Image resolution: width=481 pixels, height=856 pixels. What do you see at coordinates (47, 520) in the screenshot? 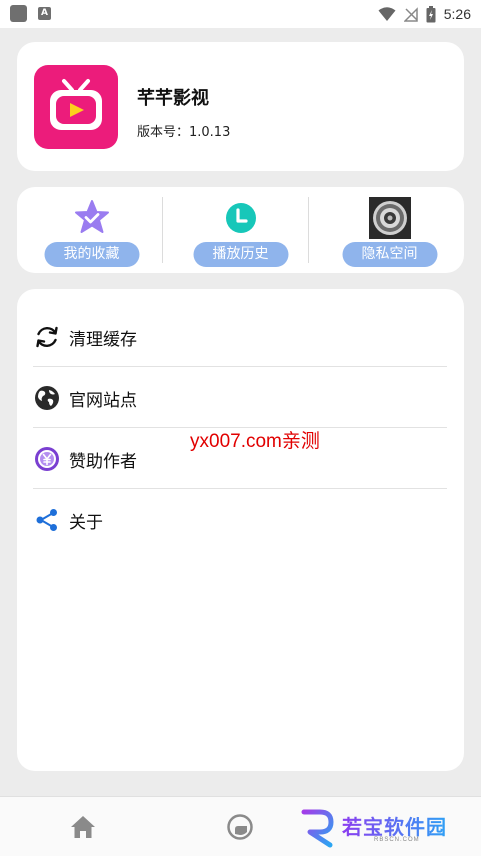
I see `share-icon` at bounding box center [47, 520].